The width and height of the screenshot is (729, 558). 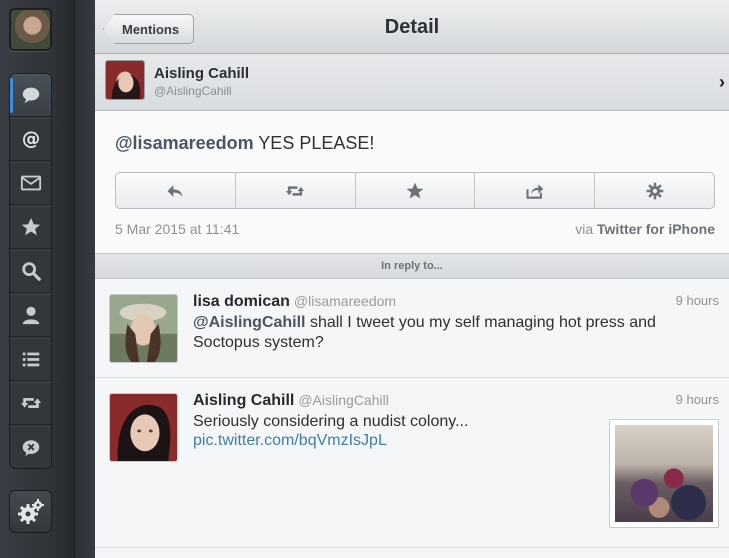 I want to click on envelope-icon, so click(x=30, y=183).